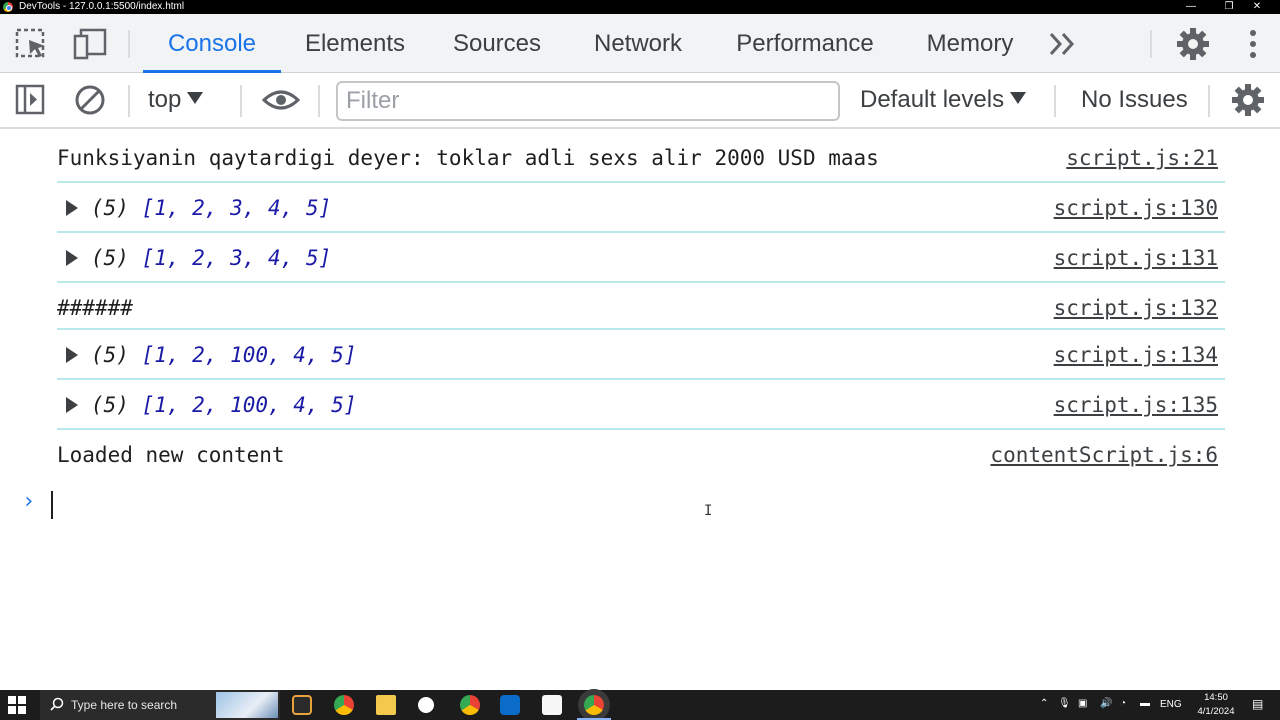 The image size is (1280, 720). Describe the element at coordinates (640, 504) in the screenshot. I see `console-prompt: ›` at that location.